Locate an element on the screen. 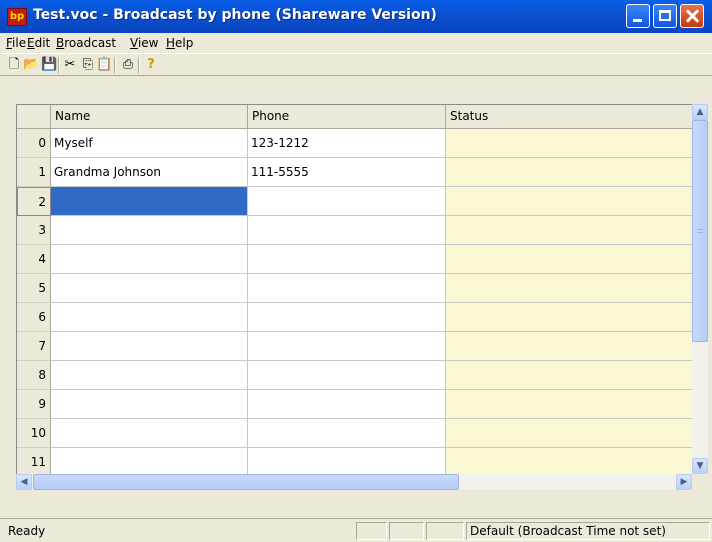 The width and height of the screenshot is (712, 542). menu-broadcast-label: roadcast is located at coordinates (90, 43).